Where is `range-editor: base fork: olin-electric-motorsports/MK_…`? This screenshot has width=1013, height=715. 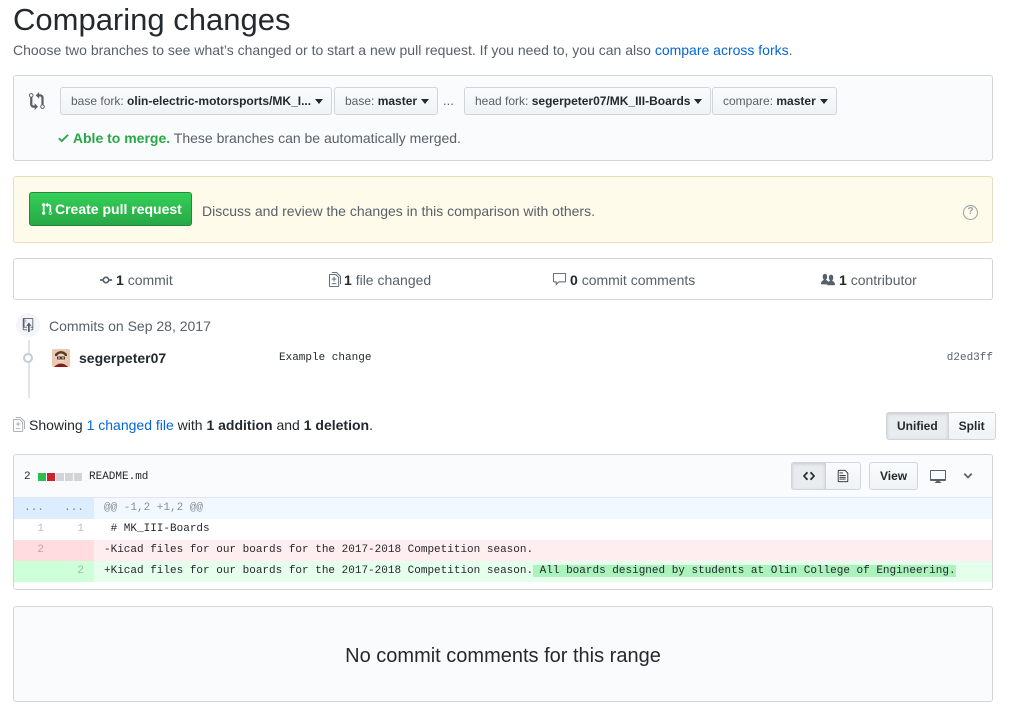 range-editor: base fork: olin-electric-motorsports/MK_… is located at coordinates (503, 118).